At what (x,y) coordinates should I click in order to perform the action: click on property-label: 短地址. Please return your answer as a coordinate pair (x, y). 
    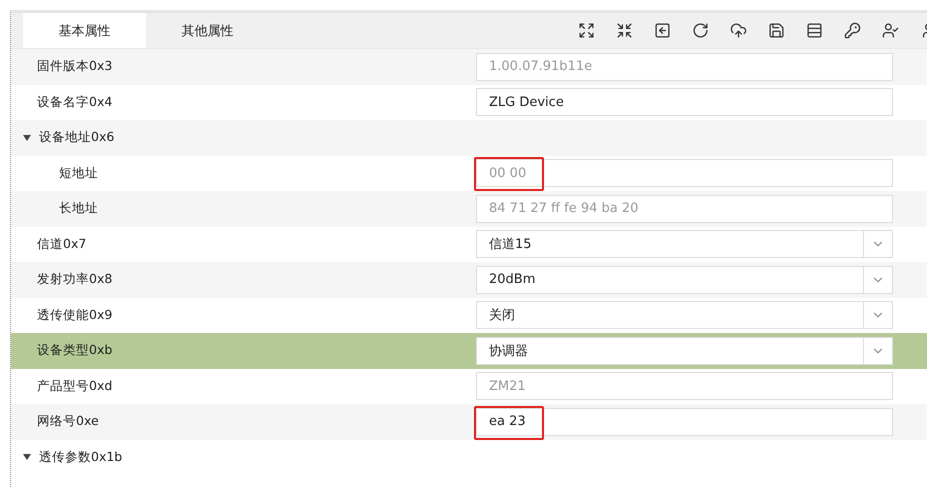
    Looking at the image, I should click on (78, 173).